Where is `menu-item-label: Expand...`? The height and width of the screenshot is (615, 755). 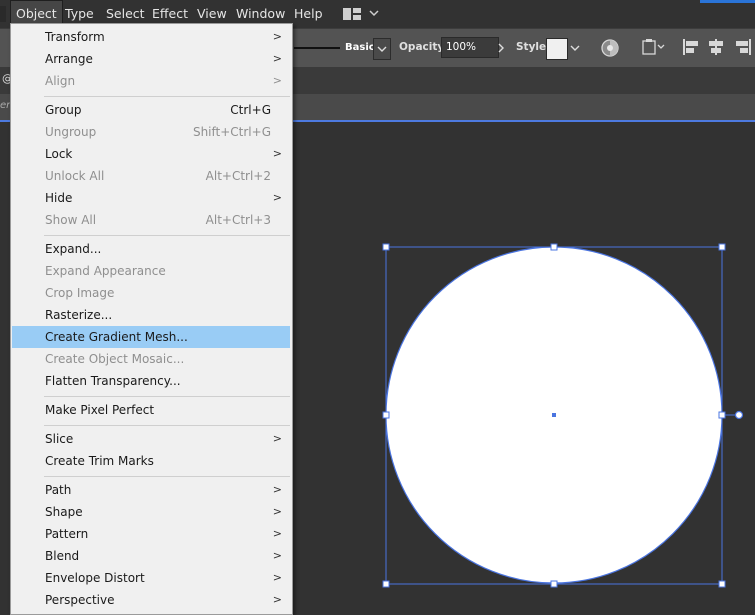
menu-item-label: Expand... is located at coordinates (73, 249).